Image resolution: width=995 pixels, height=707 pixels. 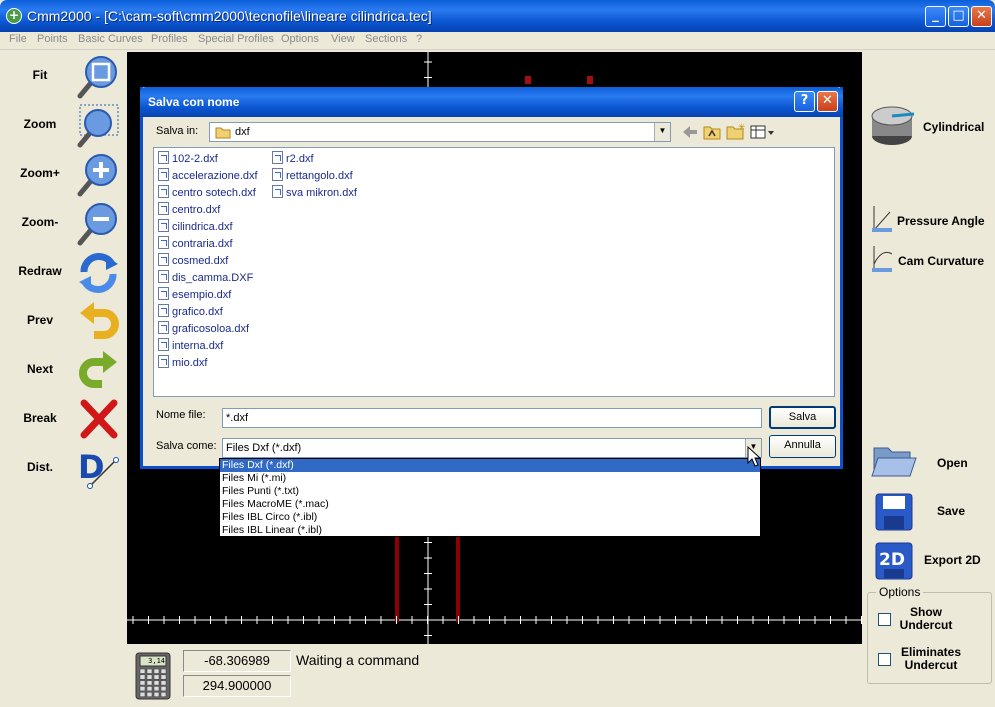 I want to click on undo-arrow-icon, so click(x=99, y=320).